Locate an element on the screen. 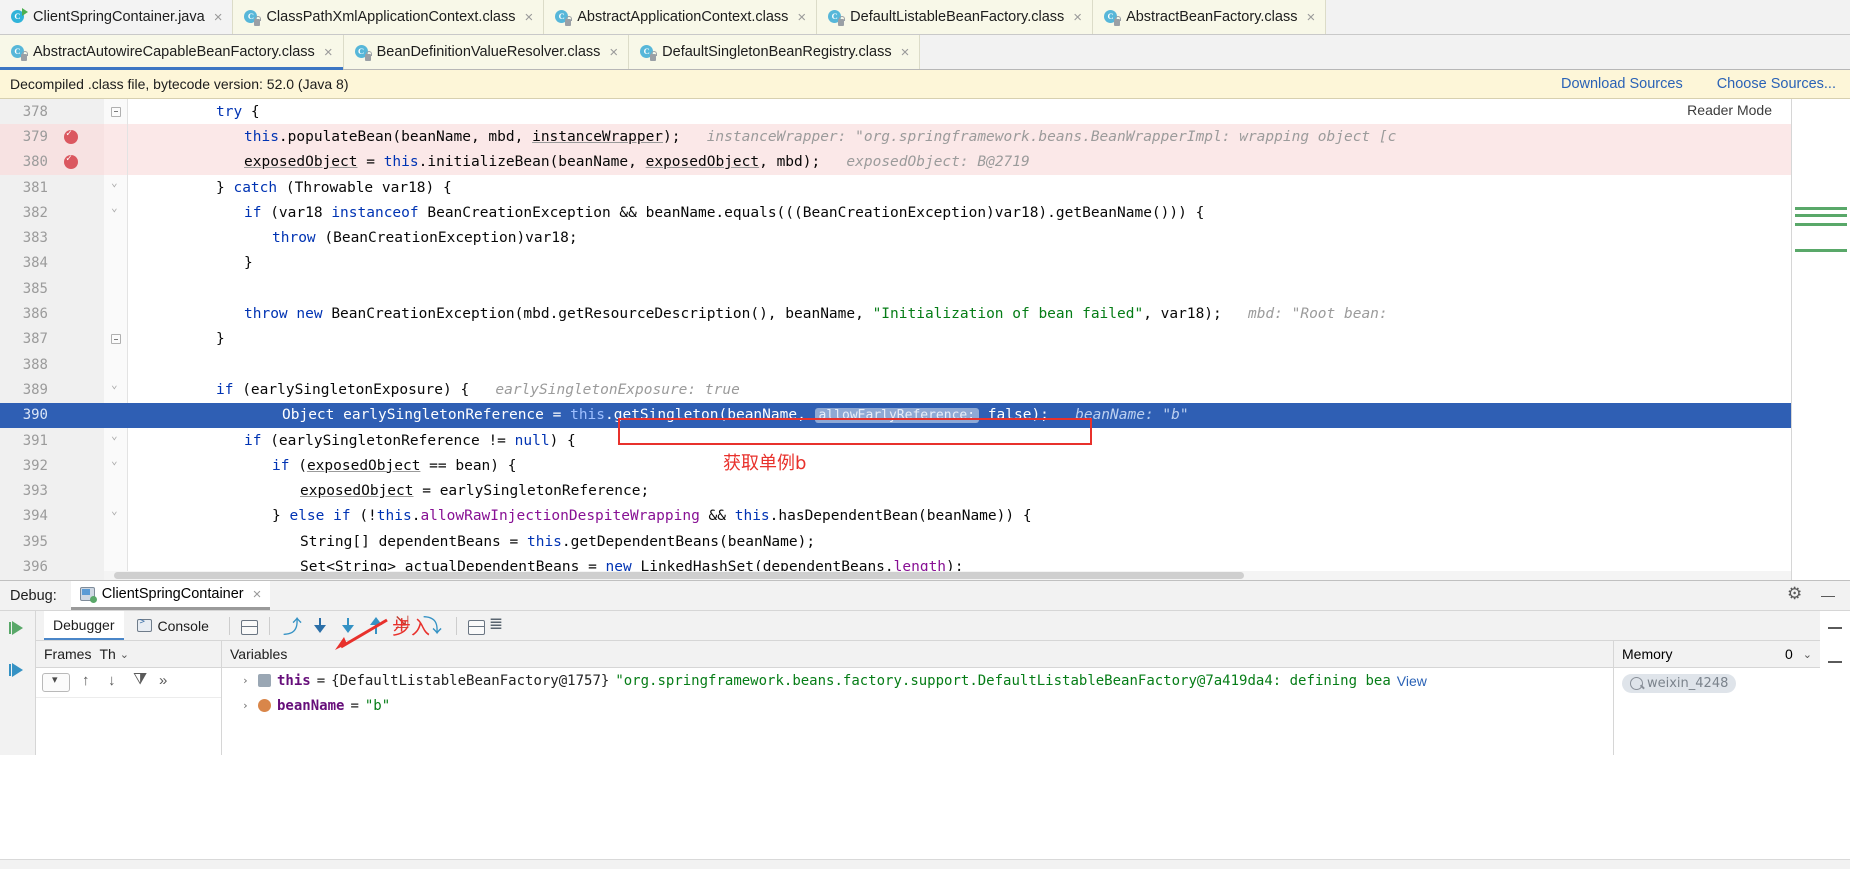 This screenshot has height=869, width=1850. line-gutter: 385 is located at coordinates (52, 289).